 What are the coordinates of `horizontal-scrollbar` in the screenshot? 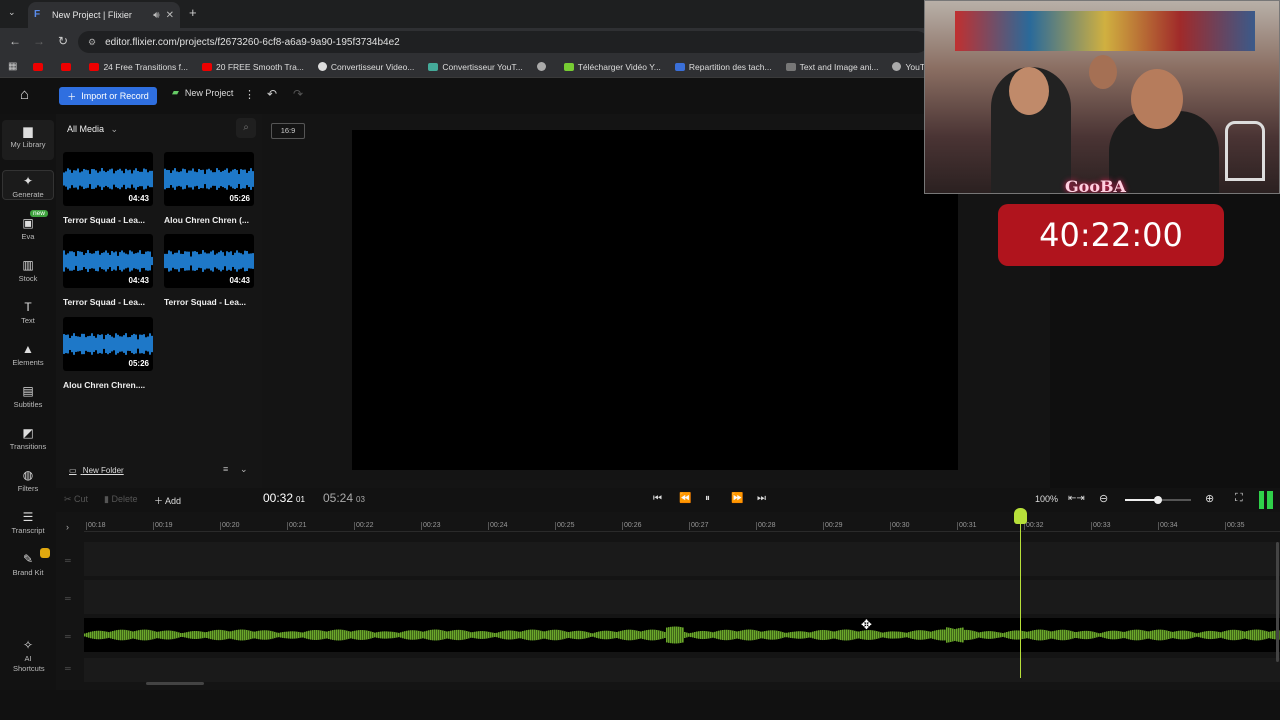 It's located at (175, 683).